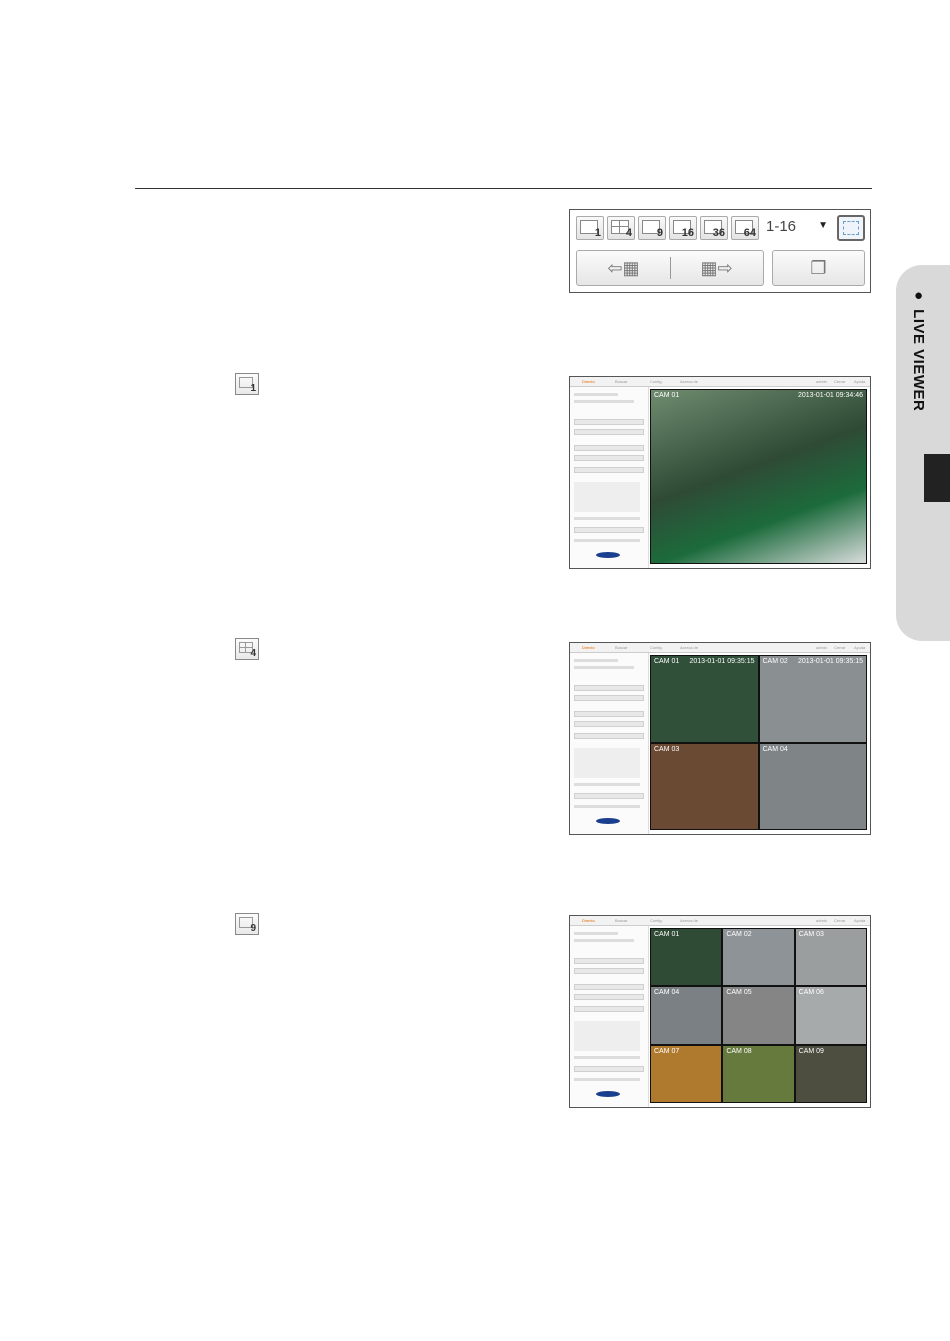 This screenshot has height=1341, width=950. I want to click on split-1-step-icon: 1, so click(247, 384).